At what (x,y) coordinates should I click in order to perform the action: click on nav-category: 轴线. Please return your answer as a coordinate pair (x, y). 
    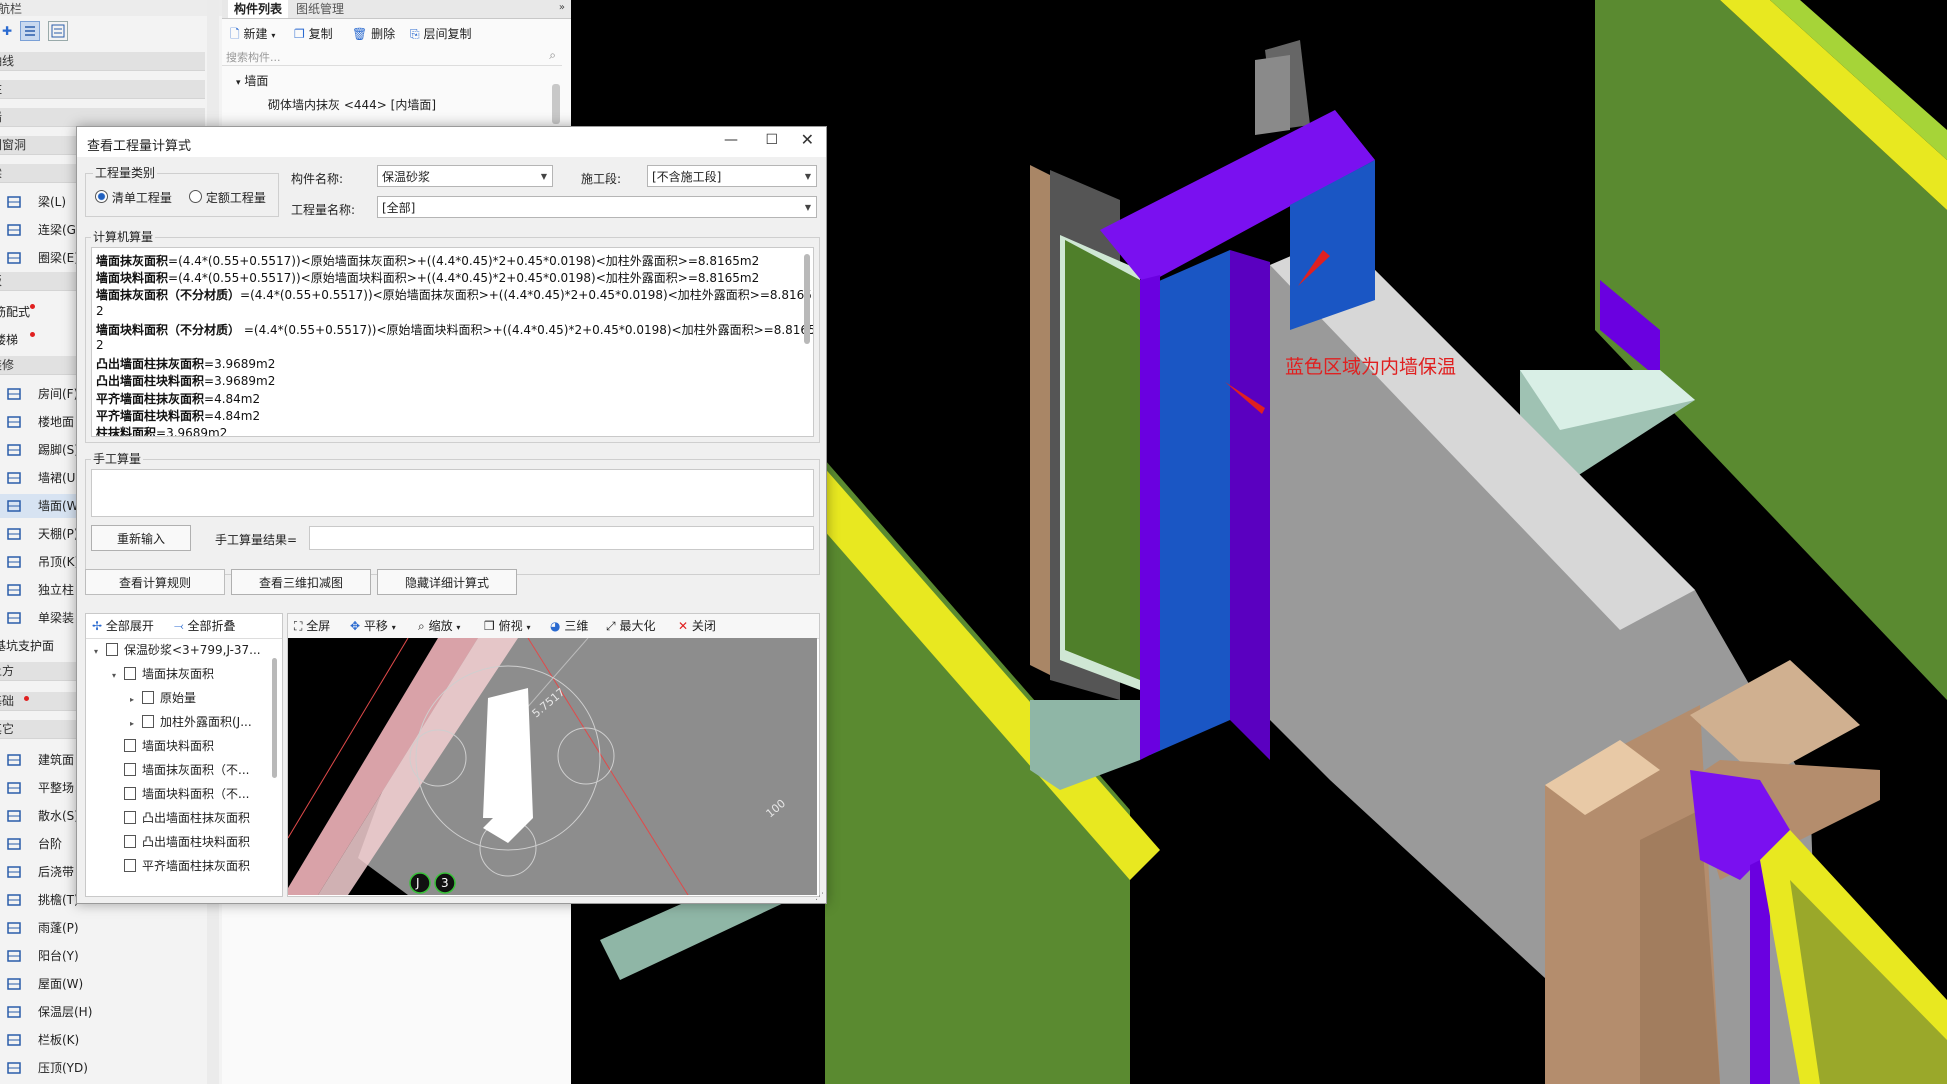
    Looking at the image, I should click on (102, 61).